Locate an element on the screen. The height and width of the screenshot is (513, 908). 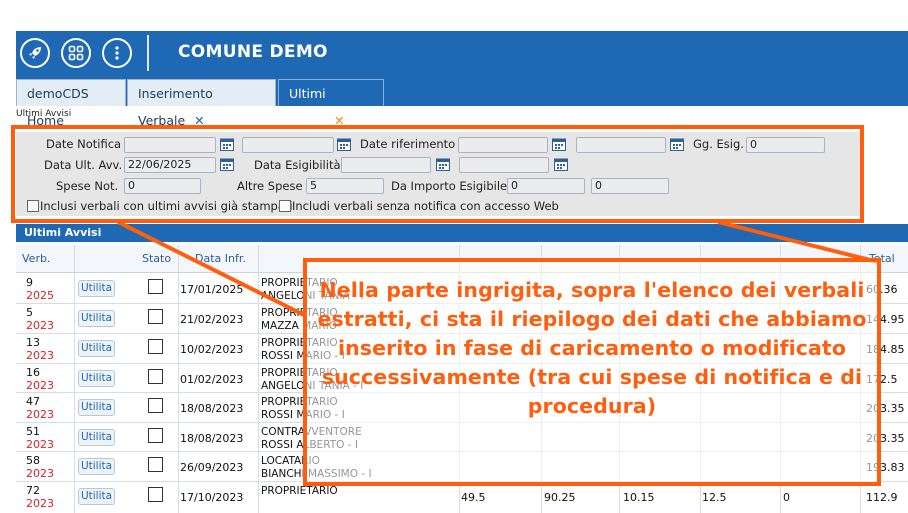
tab-inserimento-verbale: Inserimento Verbale ✕ is located at coordinates (201, 103).